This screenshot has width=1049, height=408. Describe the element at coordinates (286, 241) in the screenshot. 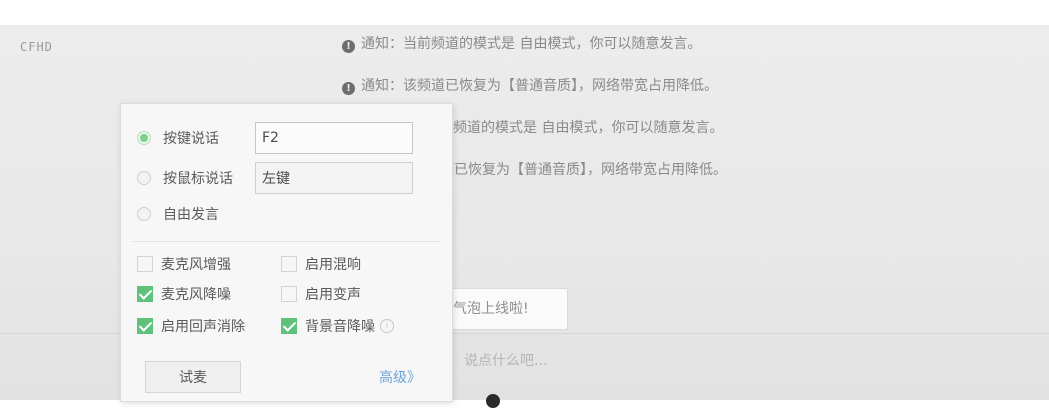

I see `panel-divider` at that location.